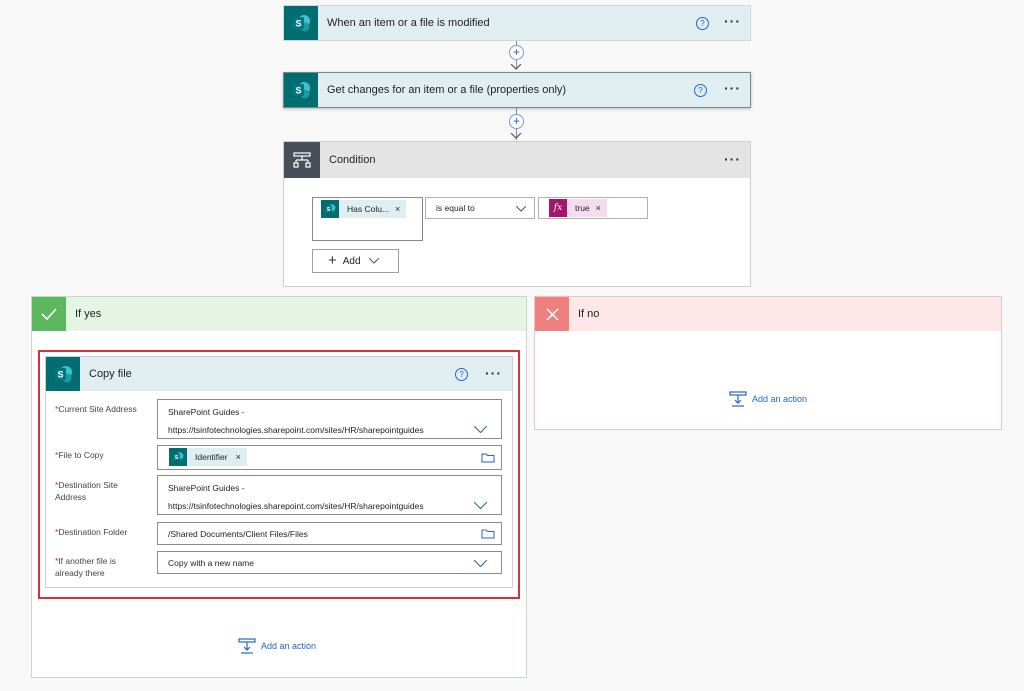  Describe the element at coordinates (329, 533) in the screenshot. I see `dest-folder-input: /Shared Documents/Client Files/Files` at that location.